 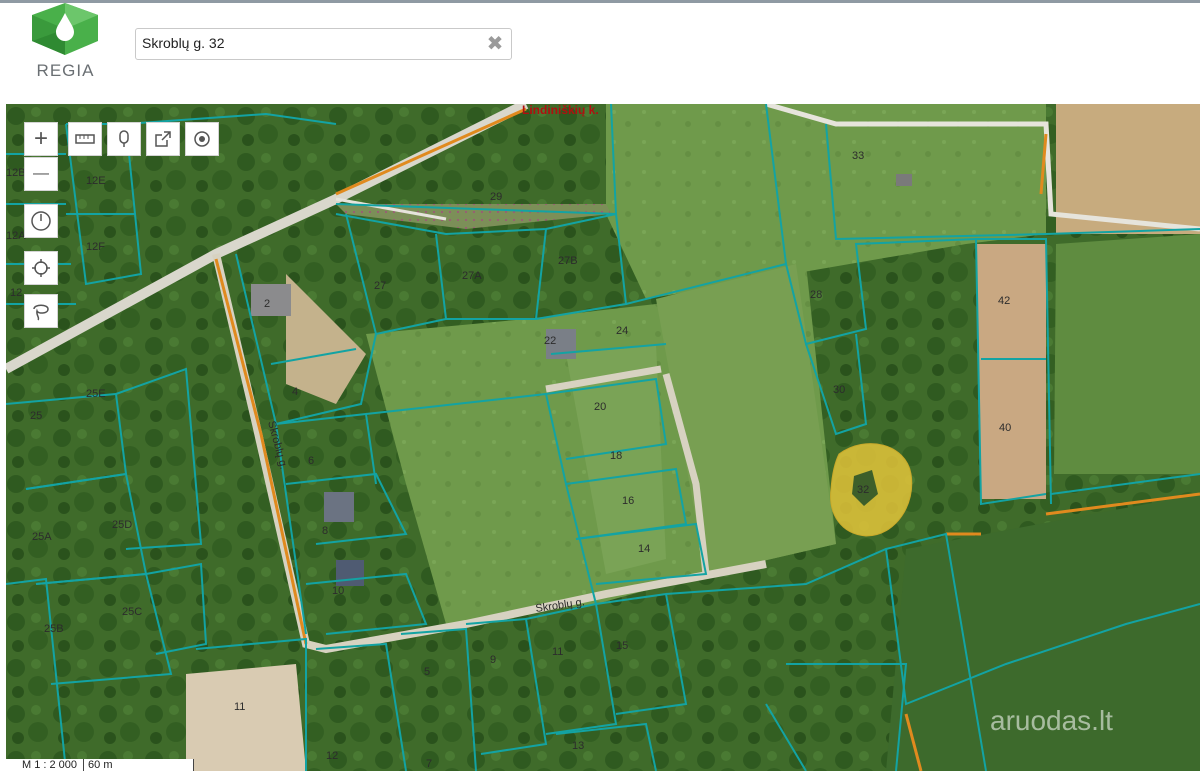 What do you see at coordinates (309, 43) in the screenshot?
I see `search-input` at bounding box center [309, 43].